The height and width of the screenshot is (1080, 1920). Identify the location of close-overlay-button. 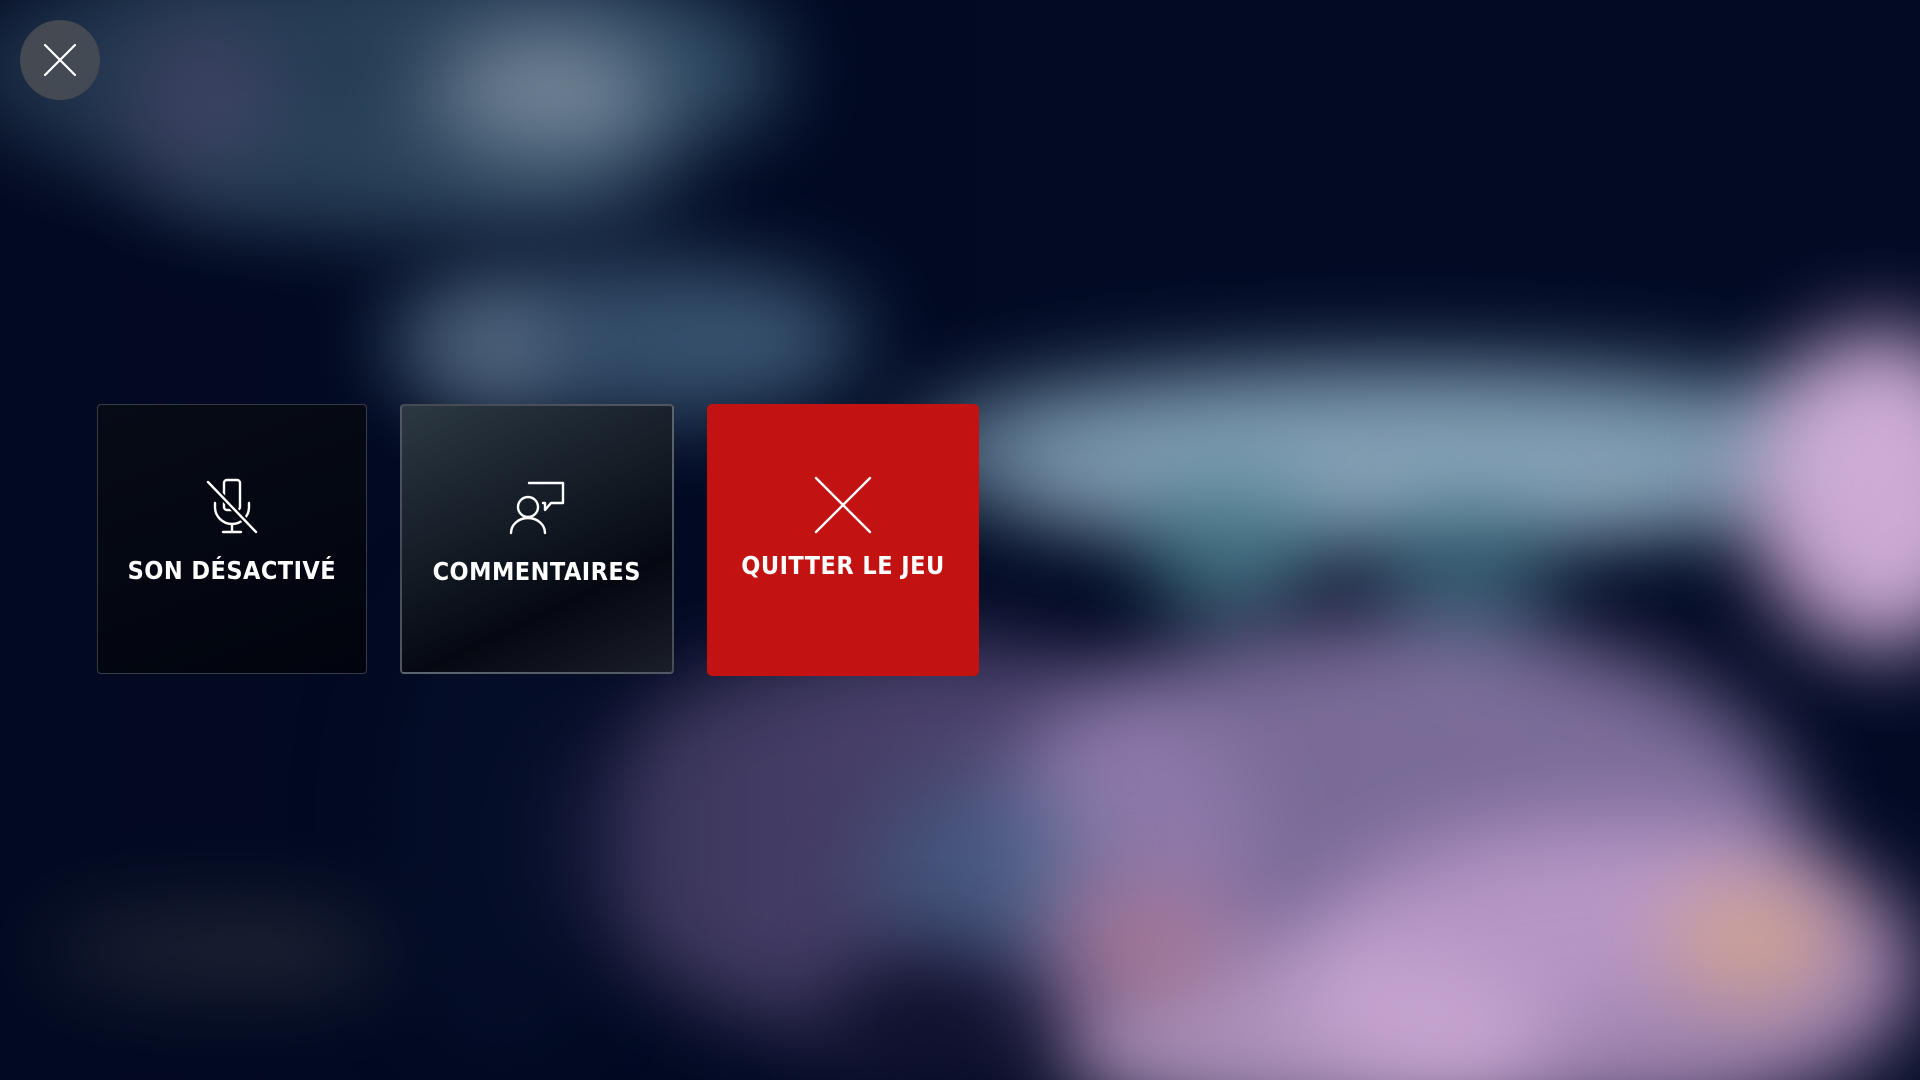
(60, 60).